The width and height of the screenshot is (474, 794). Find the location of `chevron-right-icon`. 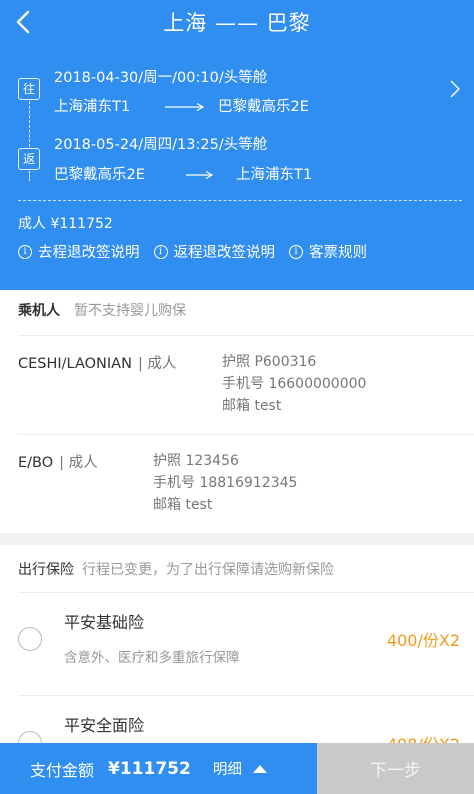

chevron-right-icon is located at coordinates (455, 89).